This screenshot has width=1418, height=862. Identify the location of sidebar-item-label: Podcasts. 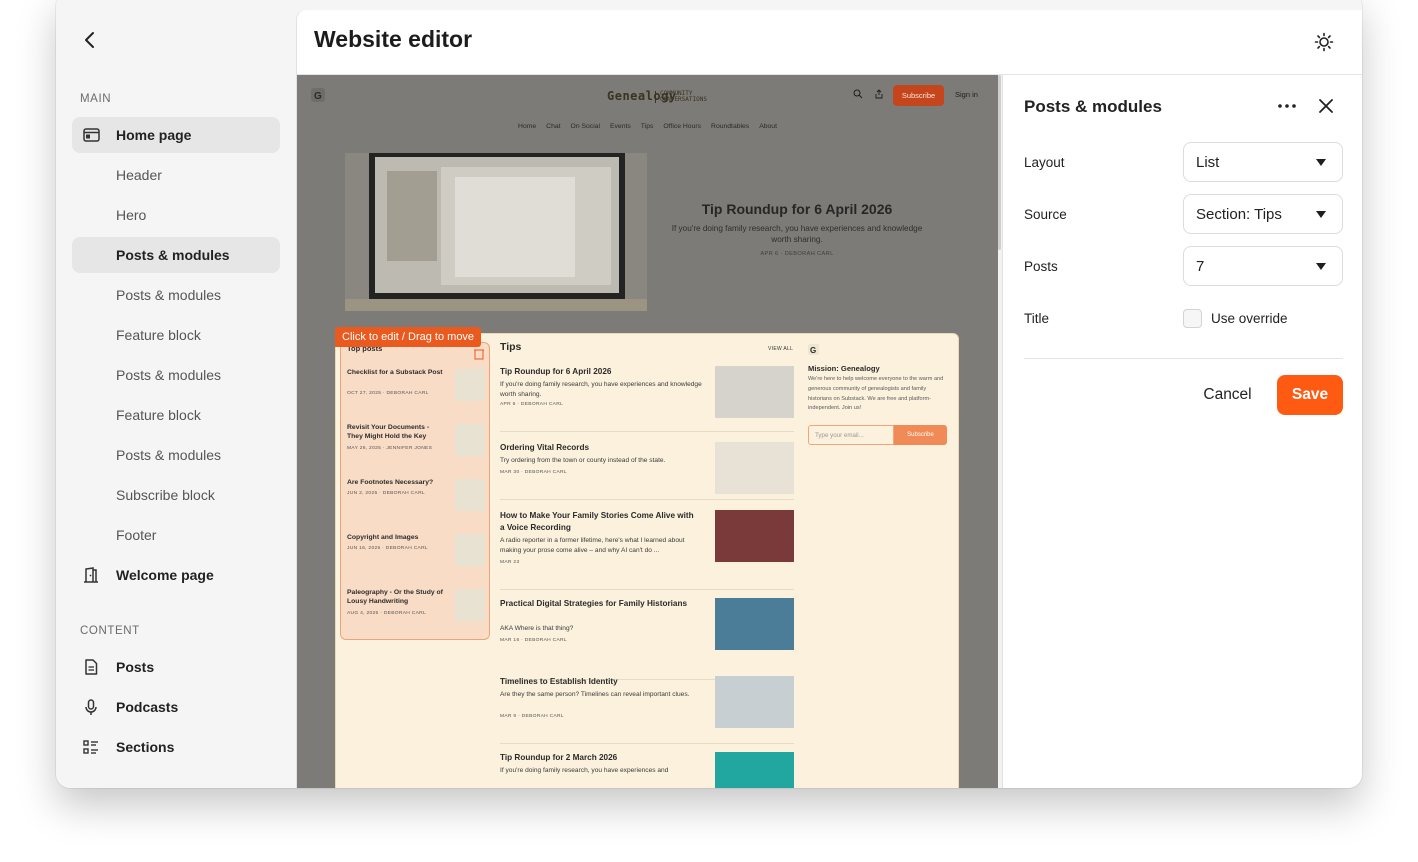
(147, 707).